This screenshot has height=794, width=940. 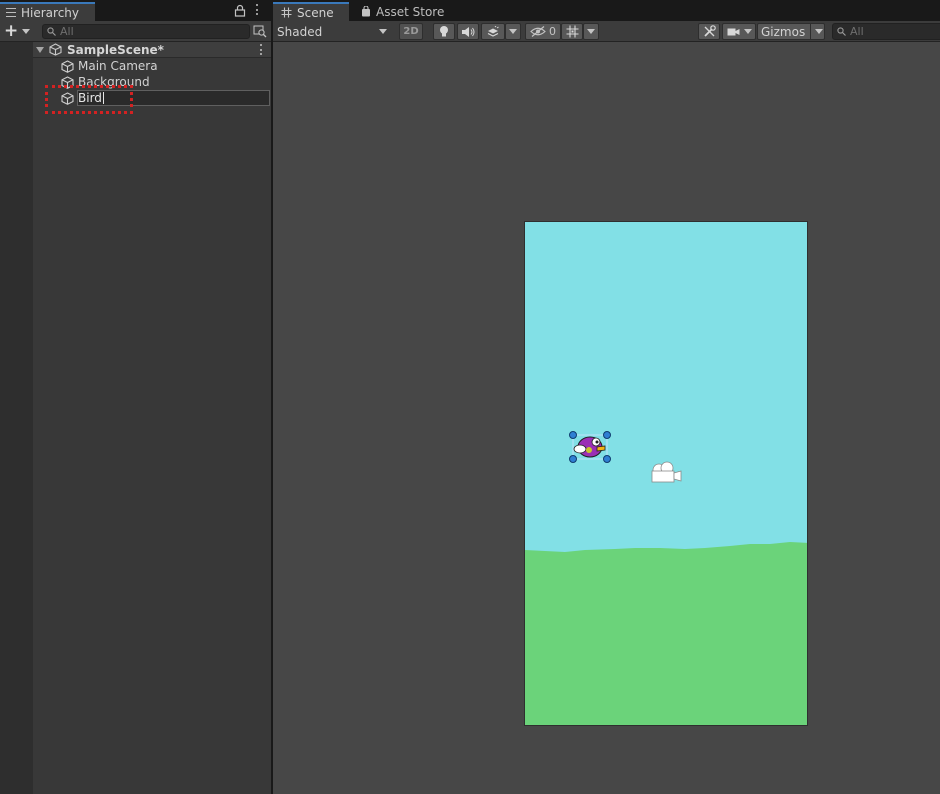 What do you see at coordinates (895, 31) in the screenshot?
I see `scene-search-input` at bounding box center [895, 31].